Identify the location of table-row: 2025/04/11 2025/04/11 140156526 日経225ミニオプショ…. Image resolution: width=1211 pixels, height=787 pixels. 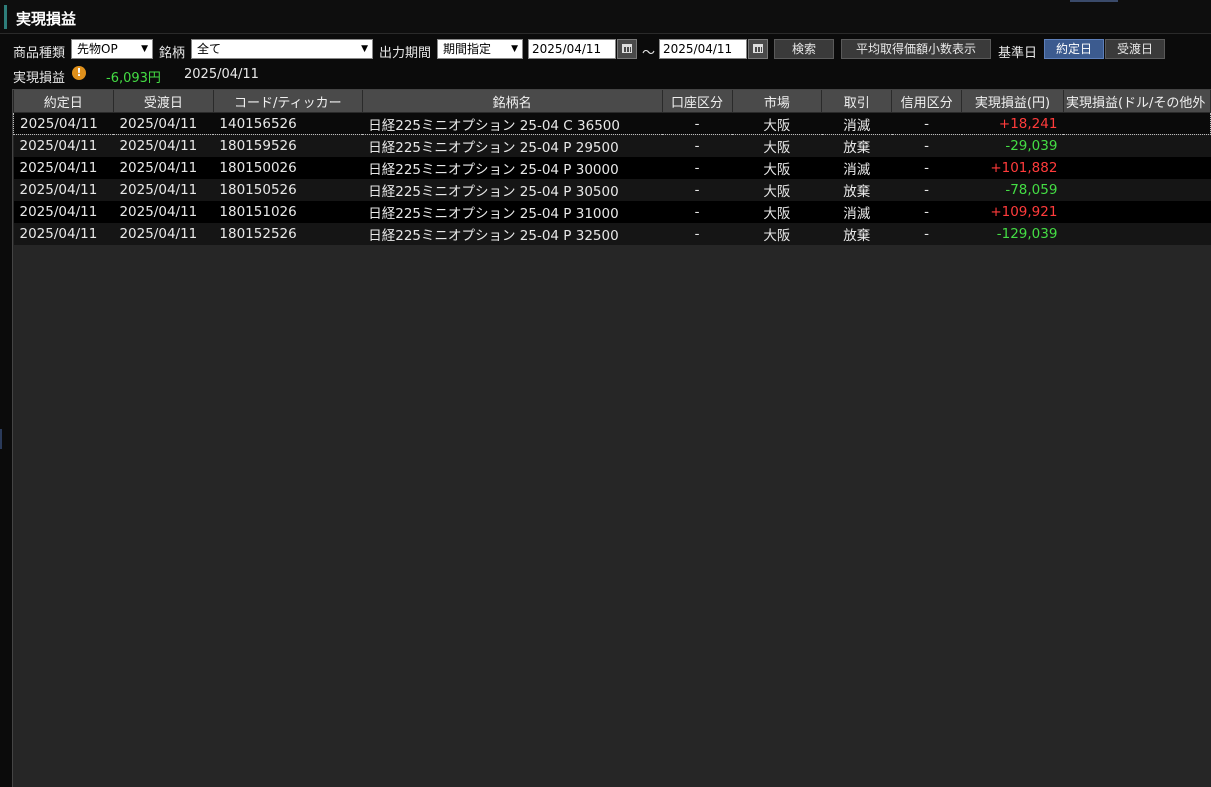
(612, 123).